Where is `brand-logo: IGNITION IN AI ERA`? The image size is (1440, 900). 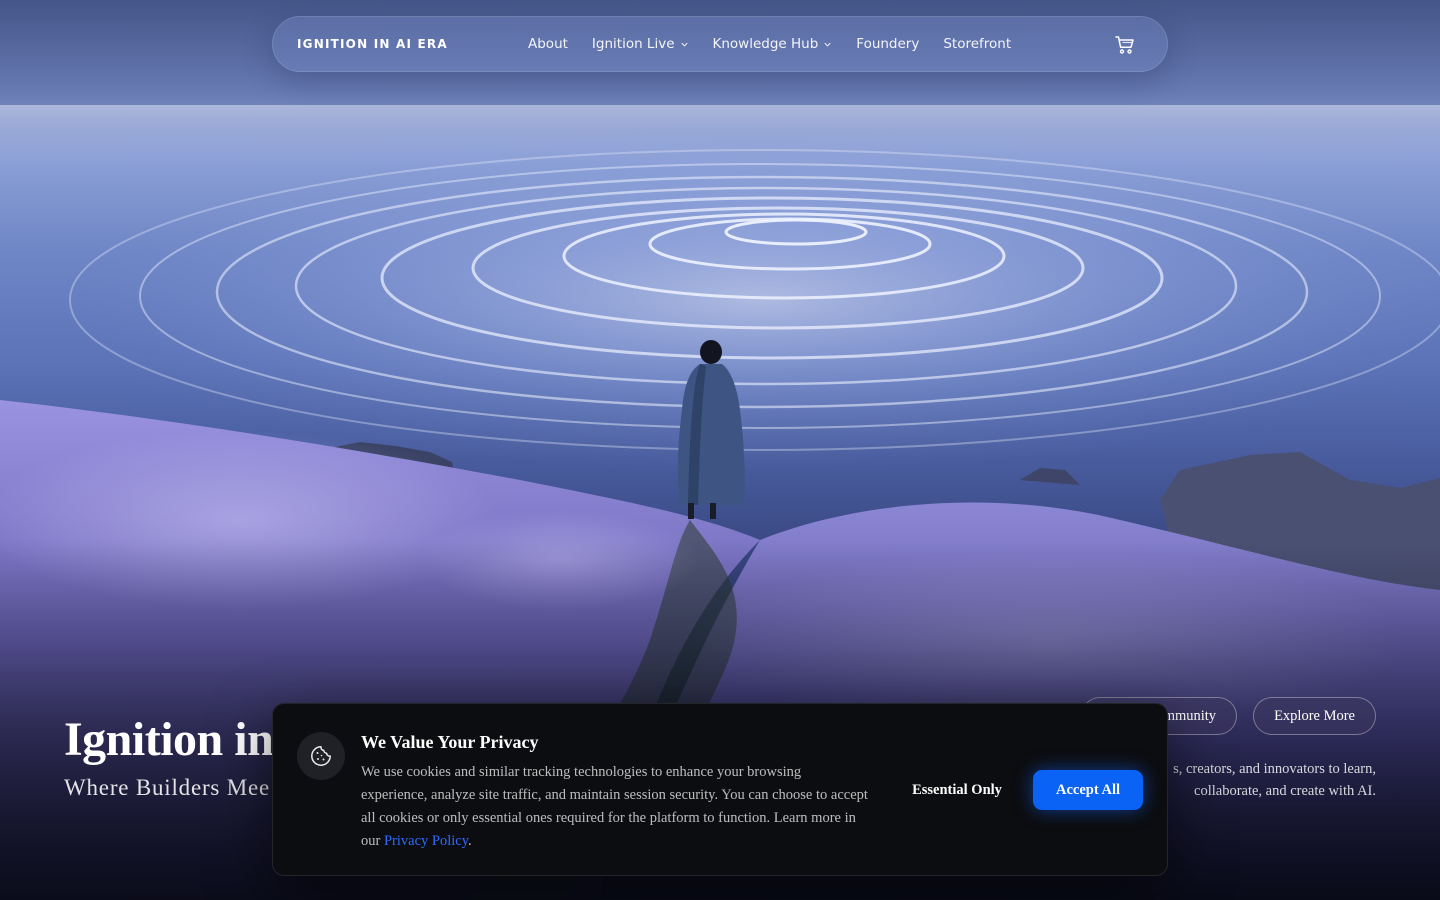 brand-logo: IGNITION IN AI ERA is located at coordinates (372, 44).